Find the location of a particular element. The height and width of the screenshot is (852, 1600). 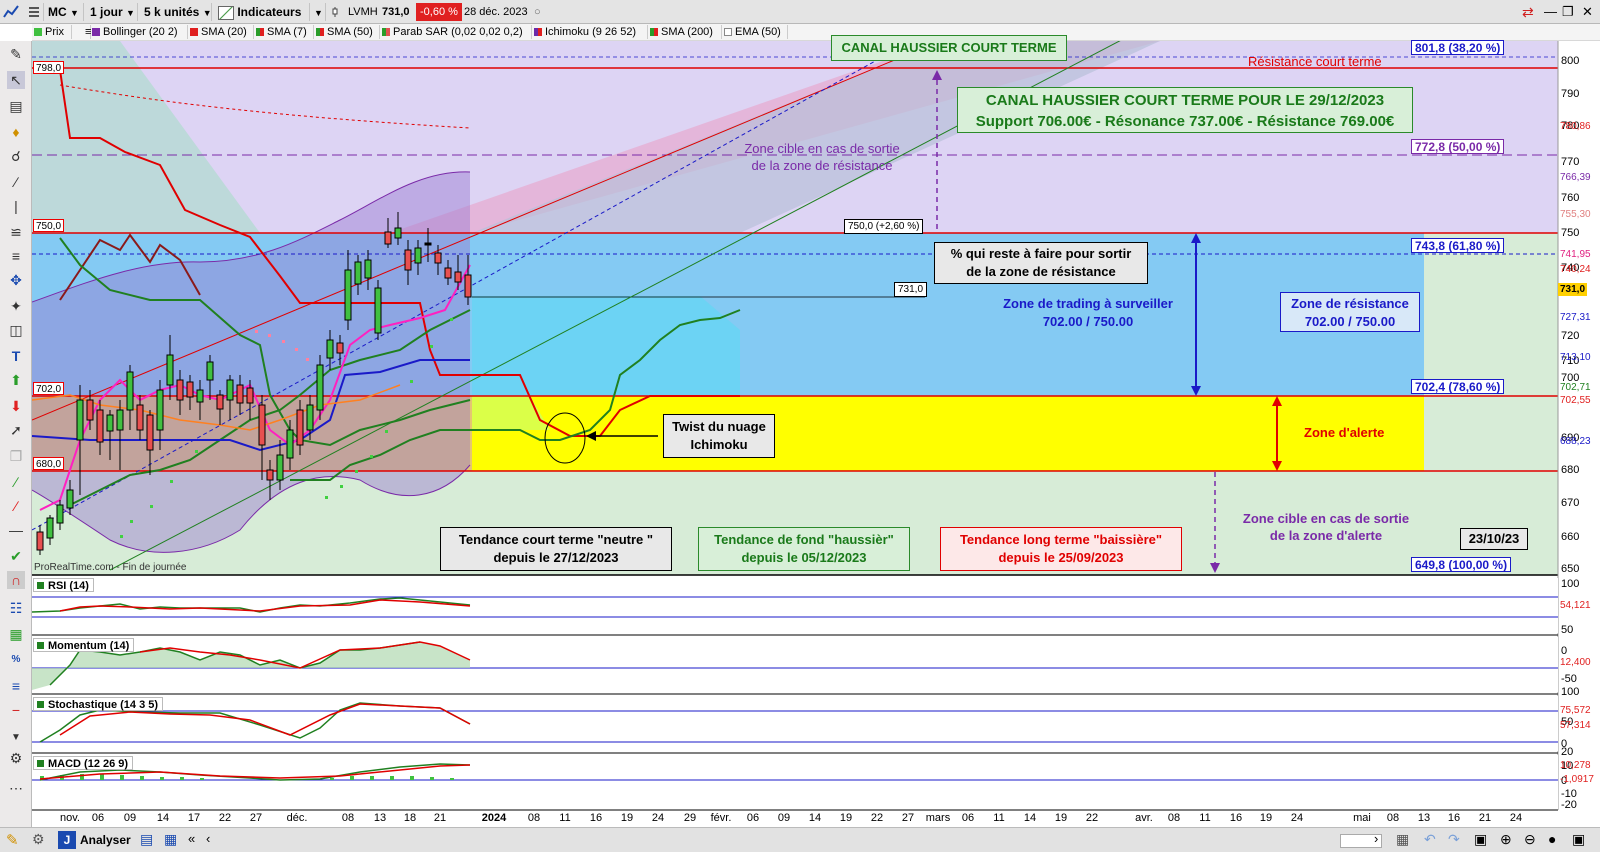

legend-item-sma200: SMA (200) is located at coordinates (685, 32).